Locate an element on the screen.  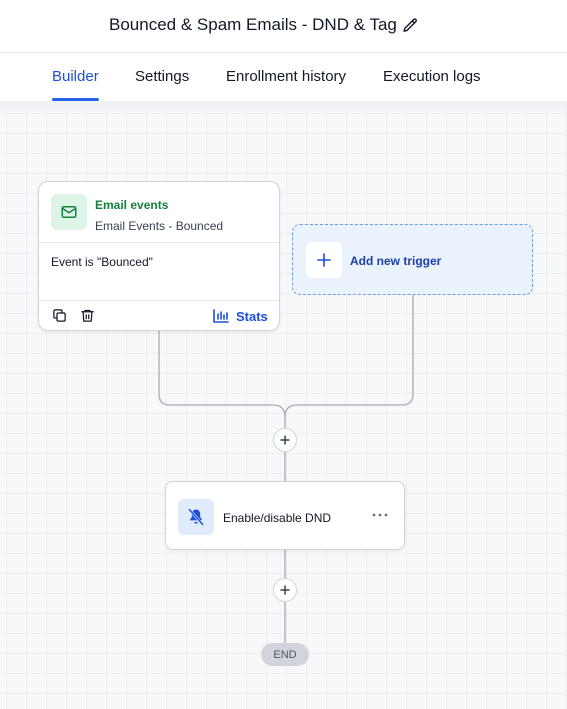
trigger-icon-box is located at coordinates (69, 212).